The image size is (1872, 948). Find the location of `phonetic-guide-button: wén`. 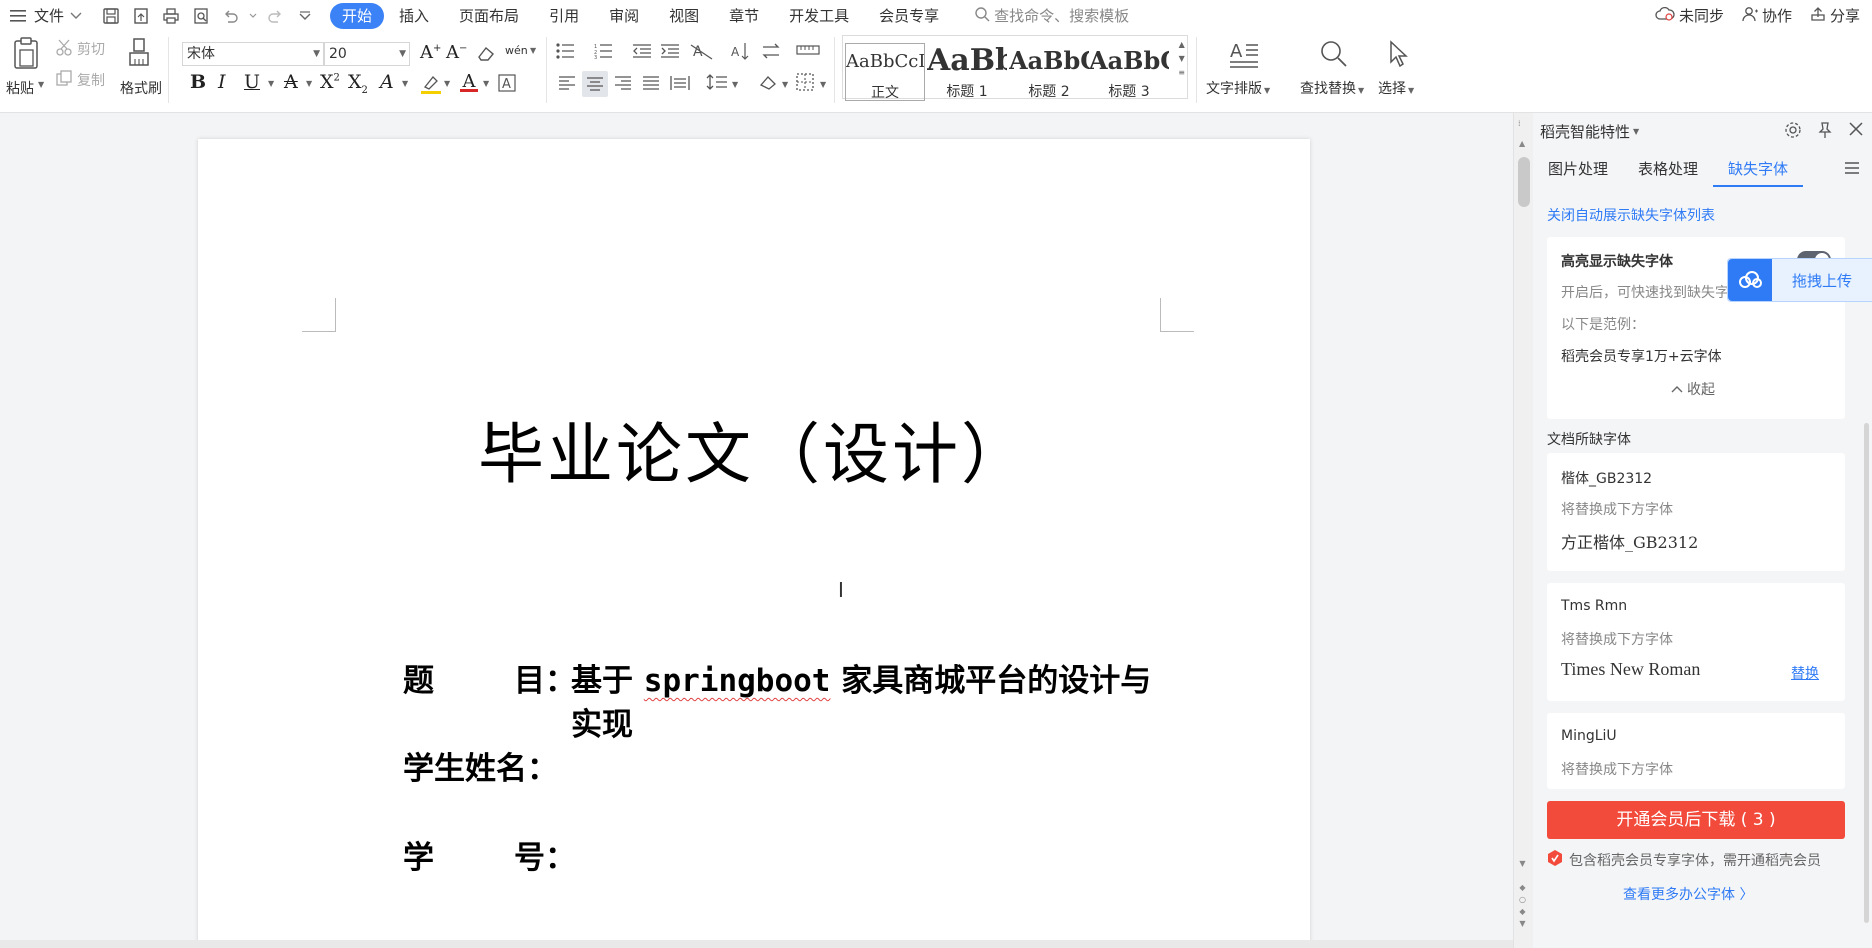

phonetic-guide-button: wén is located at coordinates (516, 49).